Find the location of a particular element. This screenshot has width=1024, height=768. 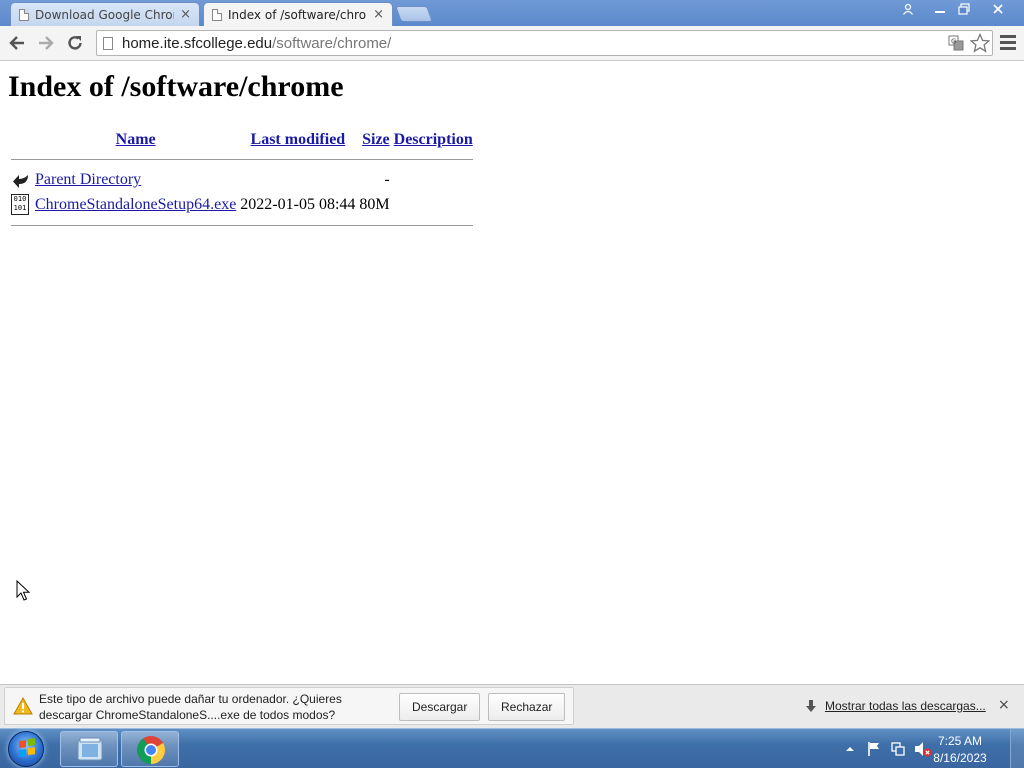

row-size-cell: 80M is located at coordinates (374, 204).